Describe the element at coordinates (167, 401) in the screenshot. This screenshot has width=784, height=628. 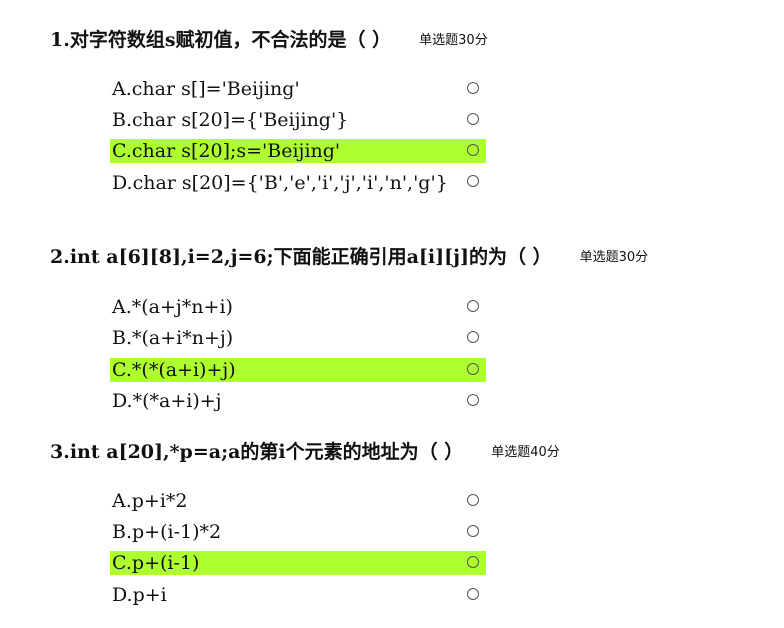
I see `option-label: D.*(*a+i)+j` at that location.